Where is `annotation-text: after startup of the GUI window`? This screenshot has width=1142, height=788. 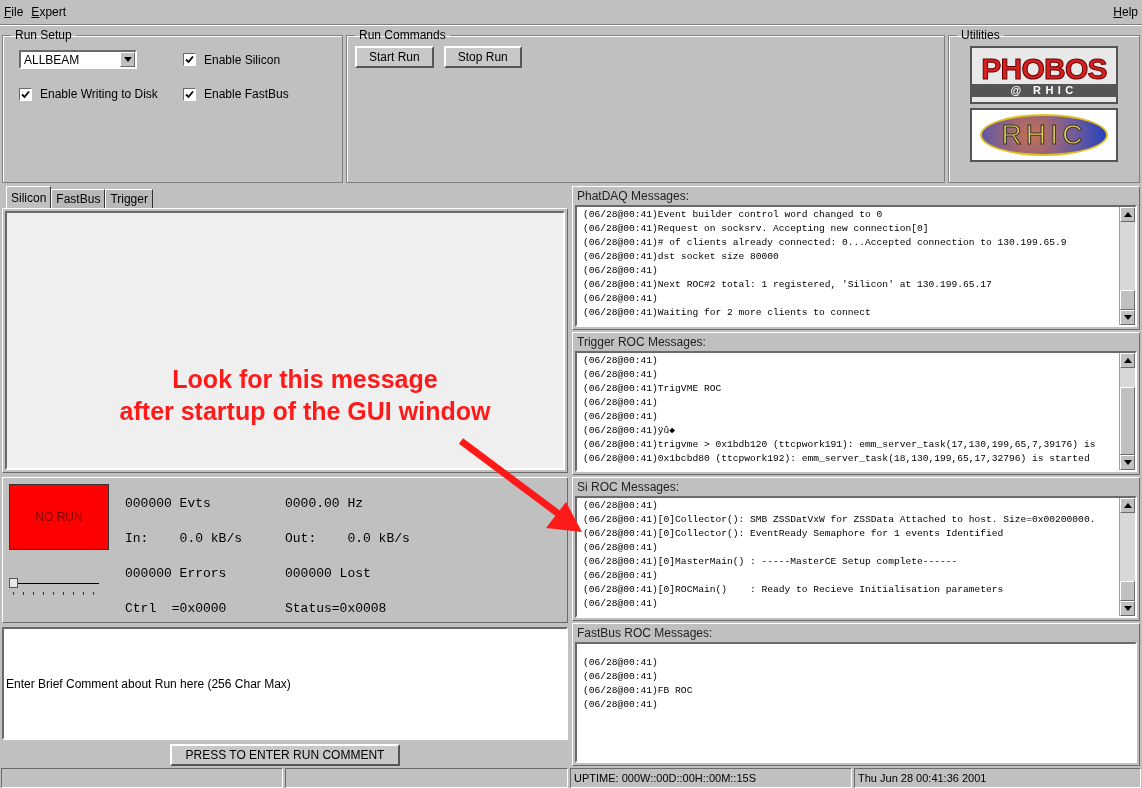
annotation-text: after startup of the GUI window is located at coordinates (304, 411).